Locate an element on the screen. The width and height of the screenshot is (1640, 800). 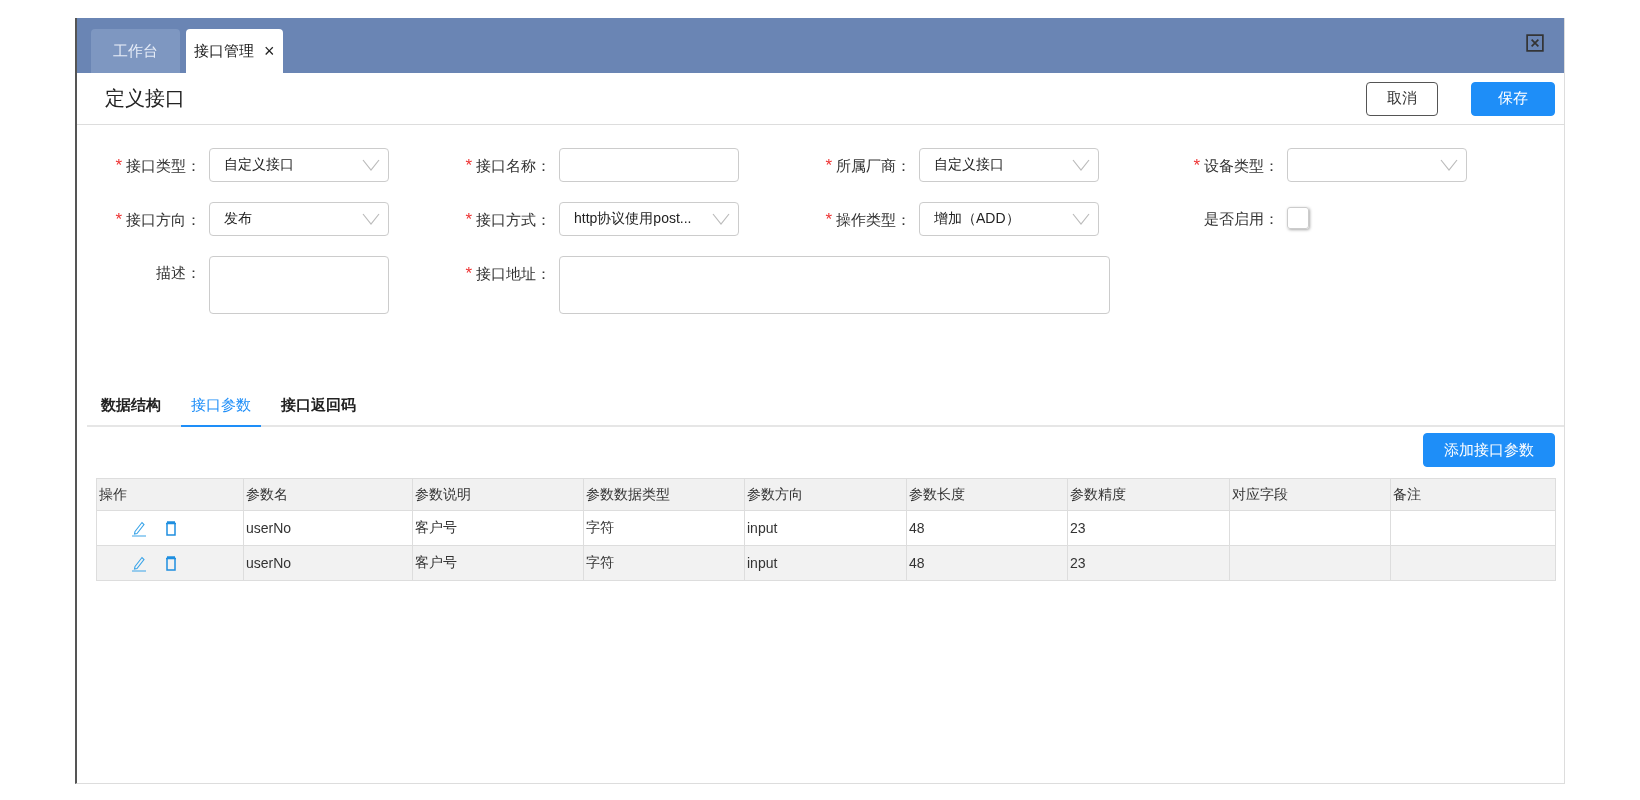
field-label: 描述： is located at coordinates (178, 273).